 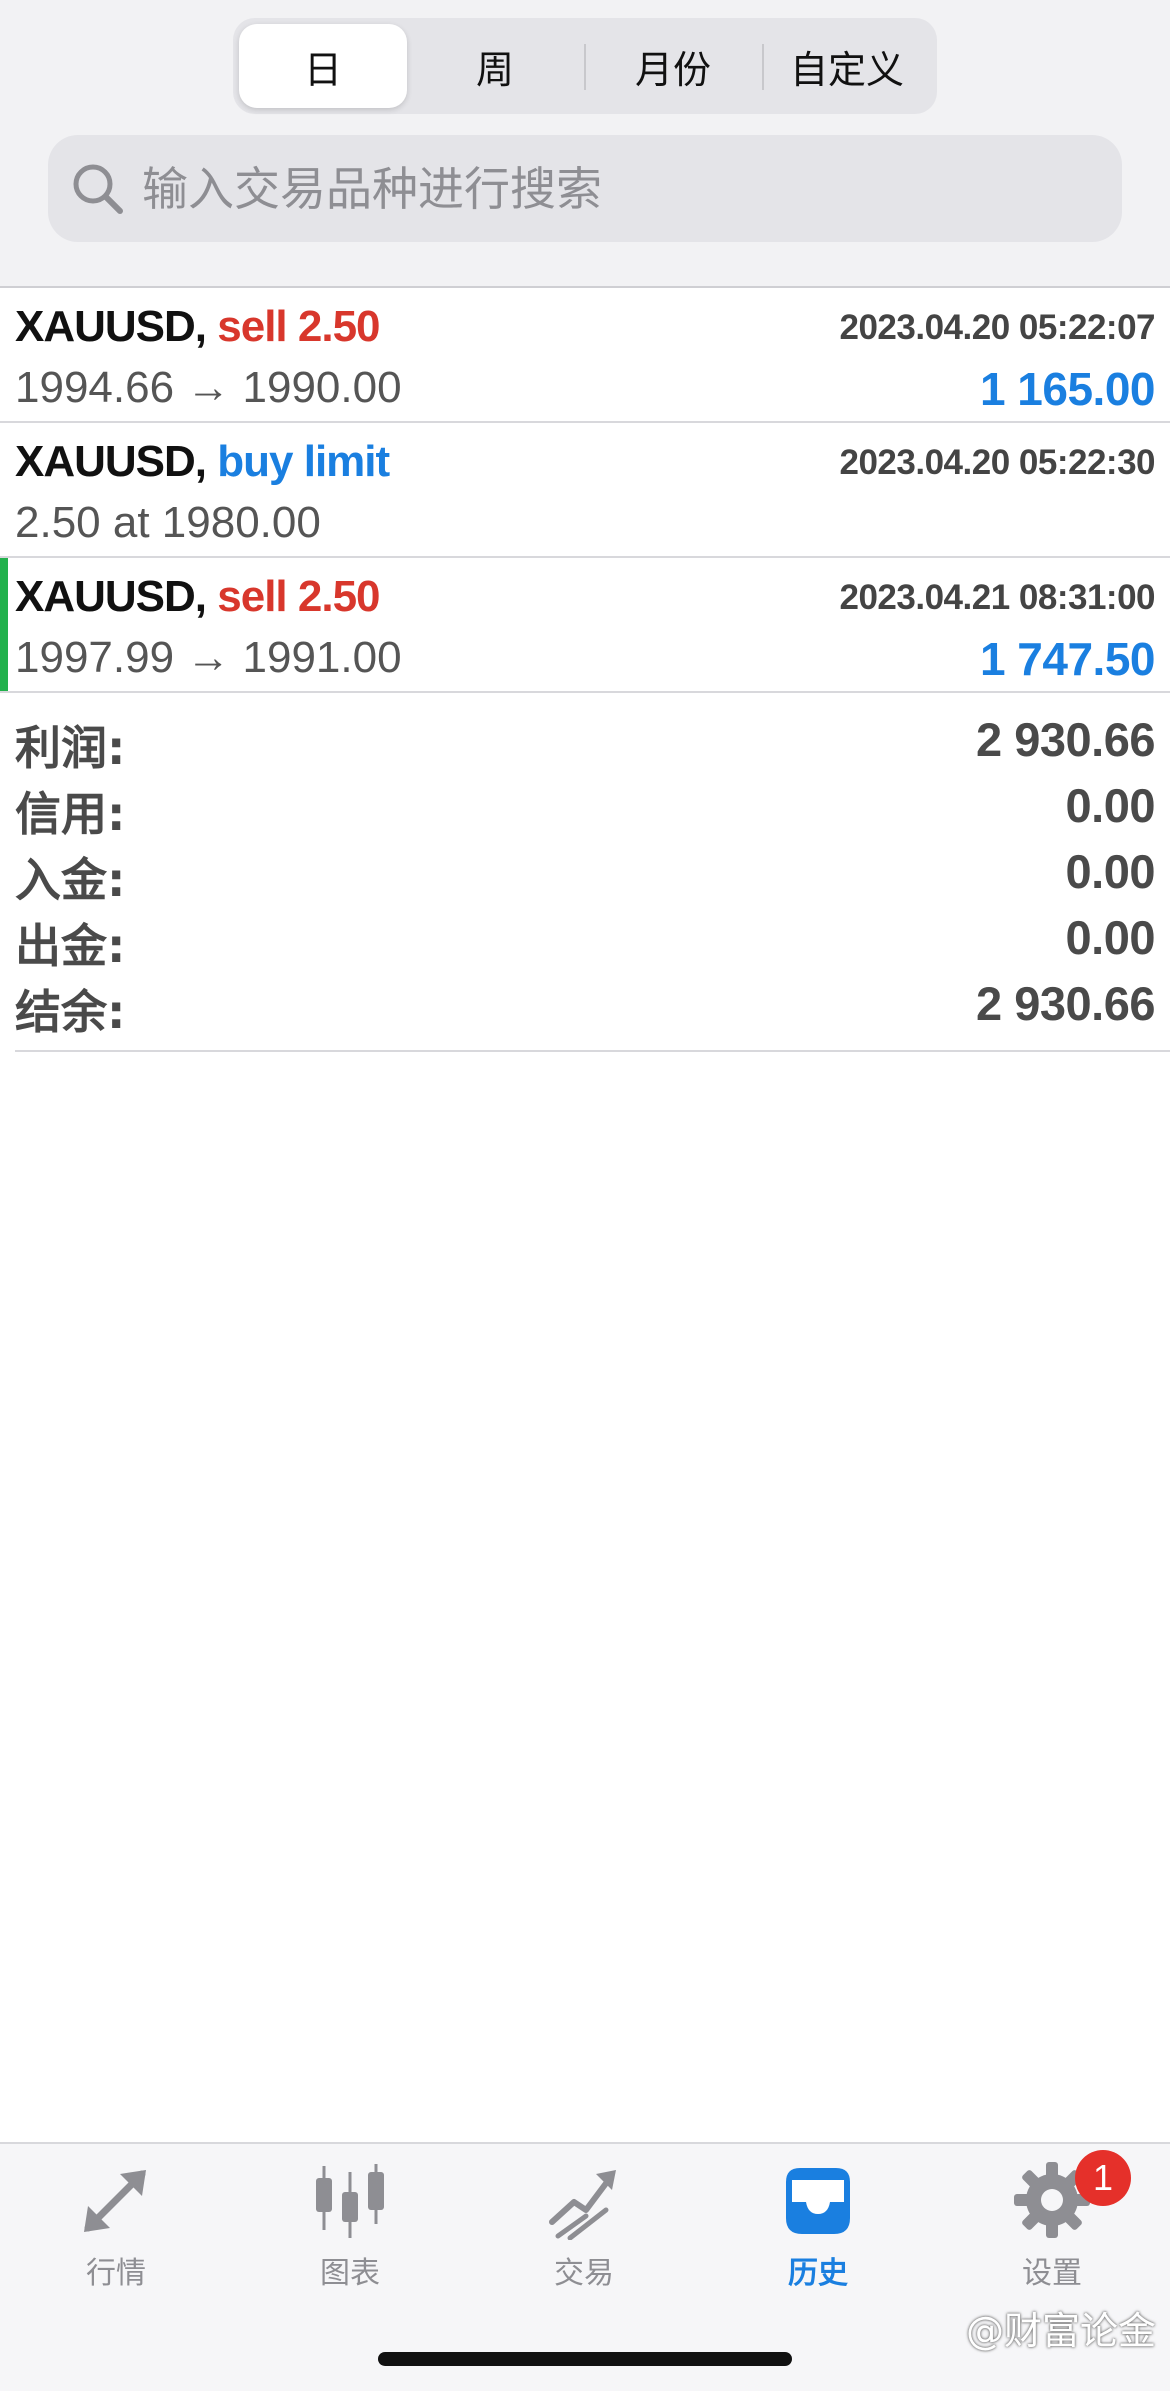 I want to click on deal-profit: 1 165.00, so click(x=1067, y=389).